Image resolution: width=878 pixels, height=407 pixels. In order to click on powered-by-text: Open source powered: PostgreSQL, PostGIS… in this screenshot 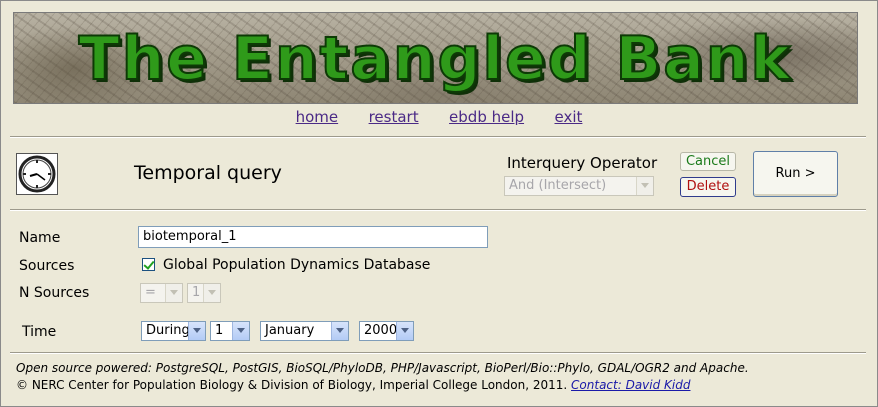, I will do `click(382, 368)`.